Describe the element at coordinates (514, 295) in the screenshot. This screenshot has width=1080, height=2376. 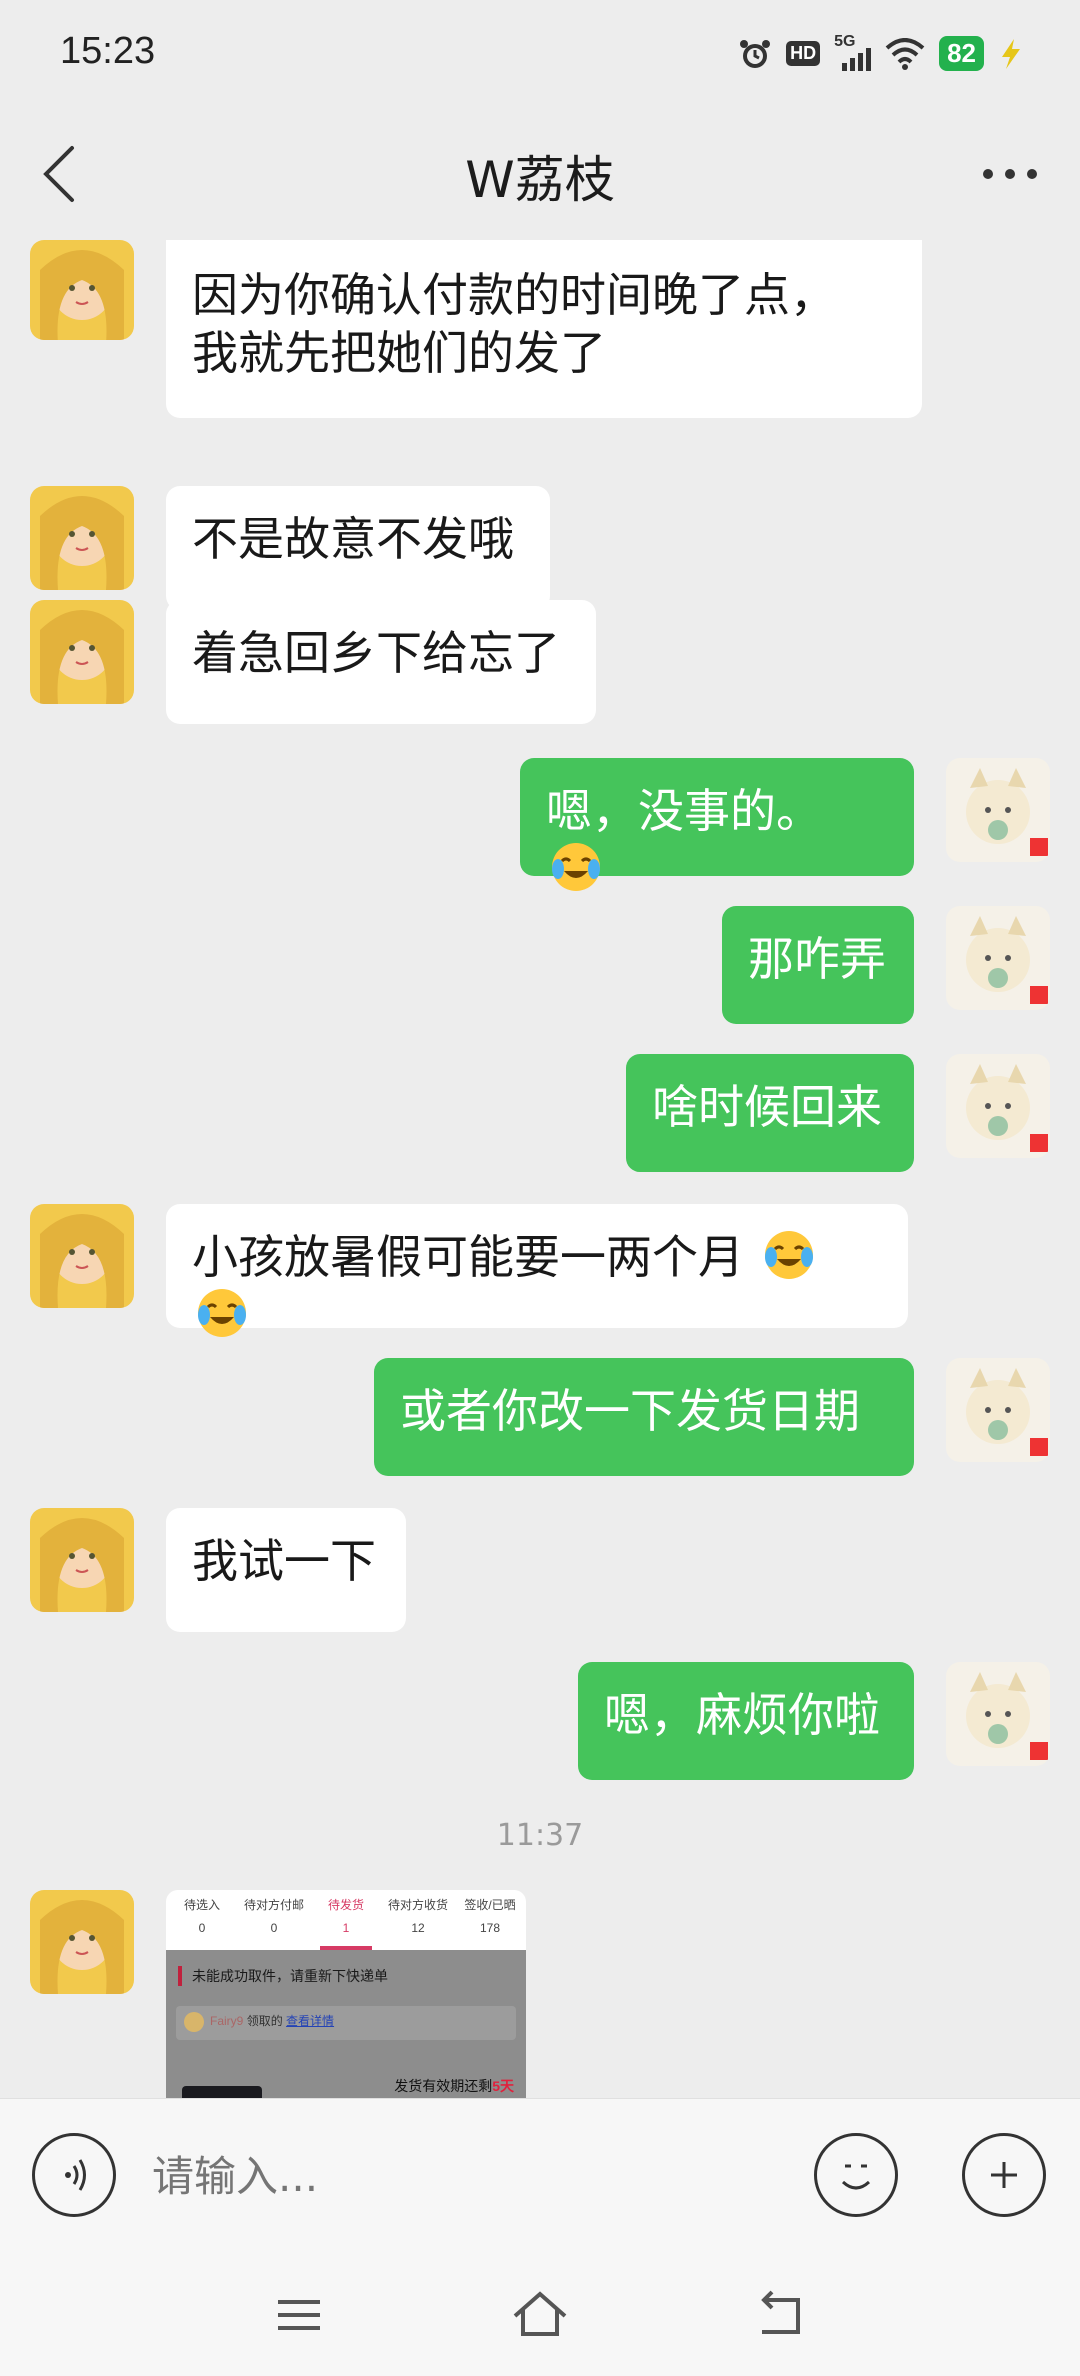
I see `message-text-line: 因为你确认付款的时间晚了点，` at that location.